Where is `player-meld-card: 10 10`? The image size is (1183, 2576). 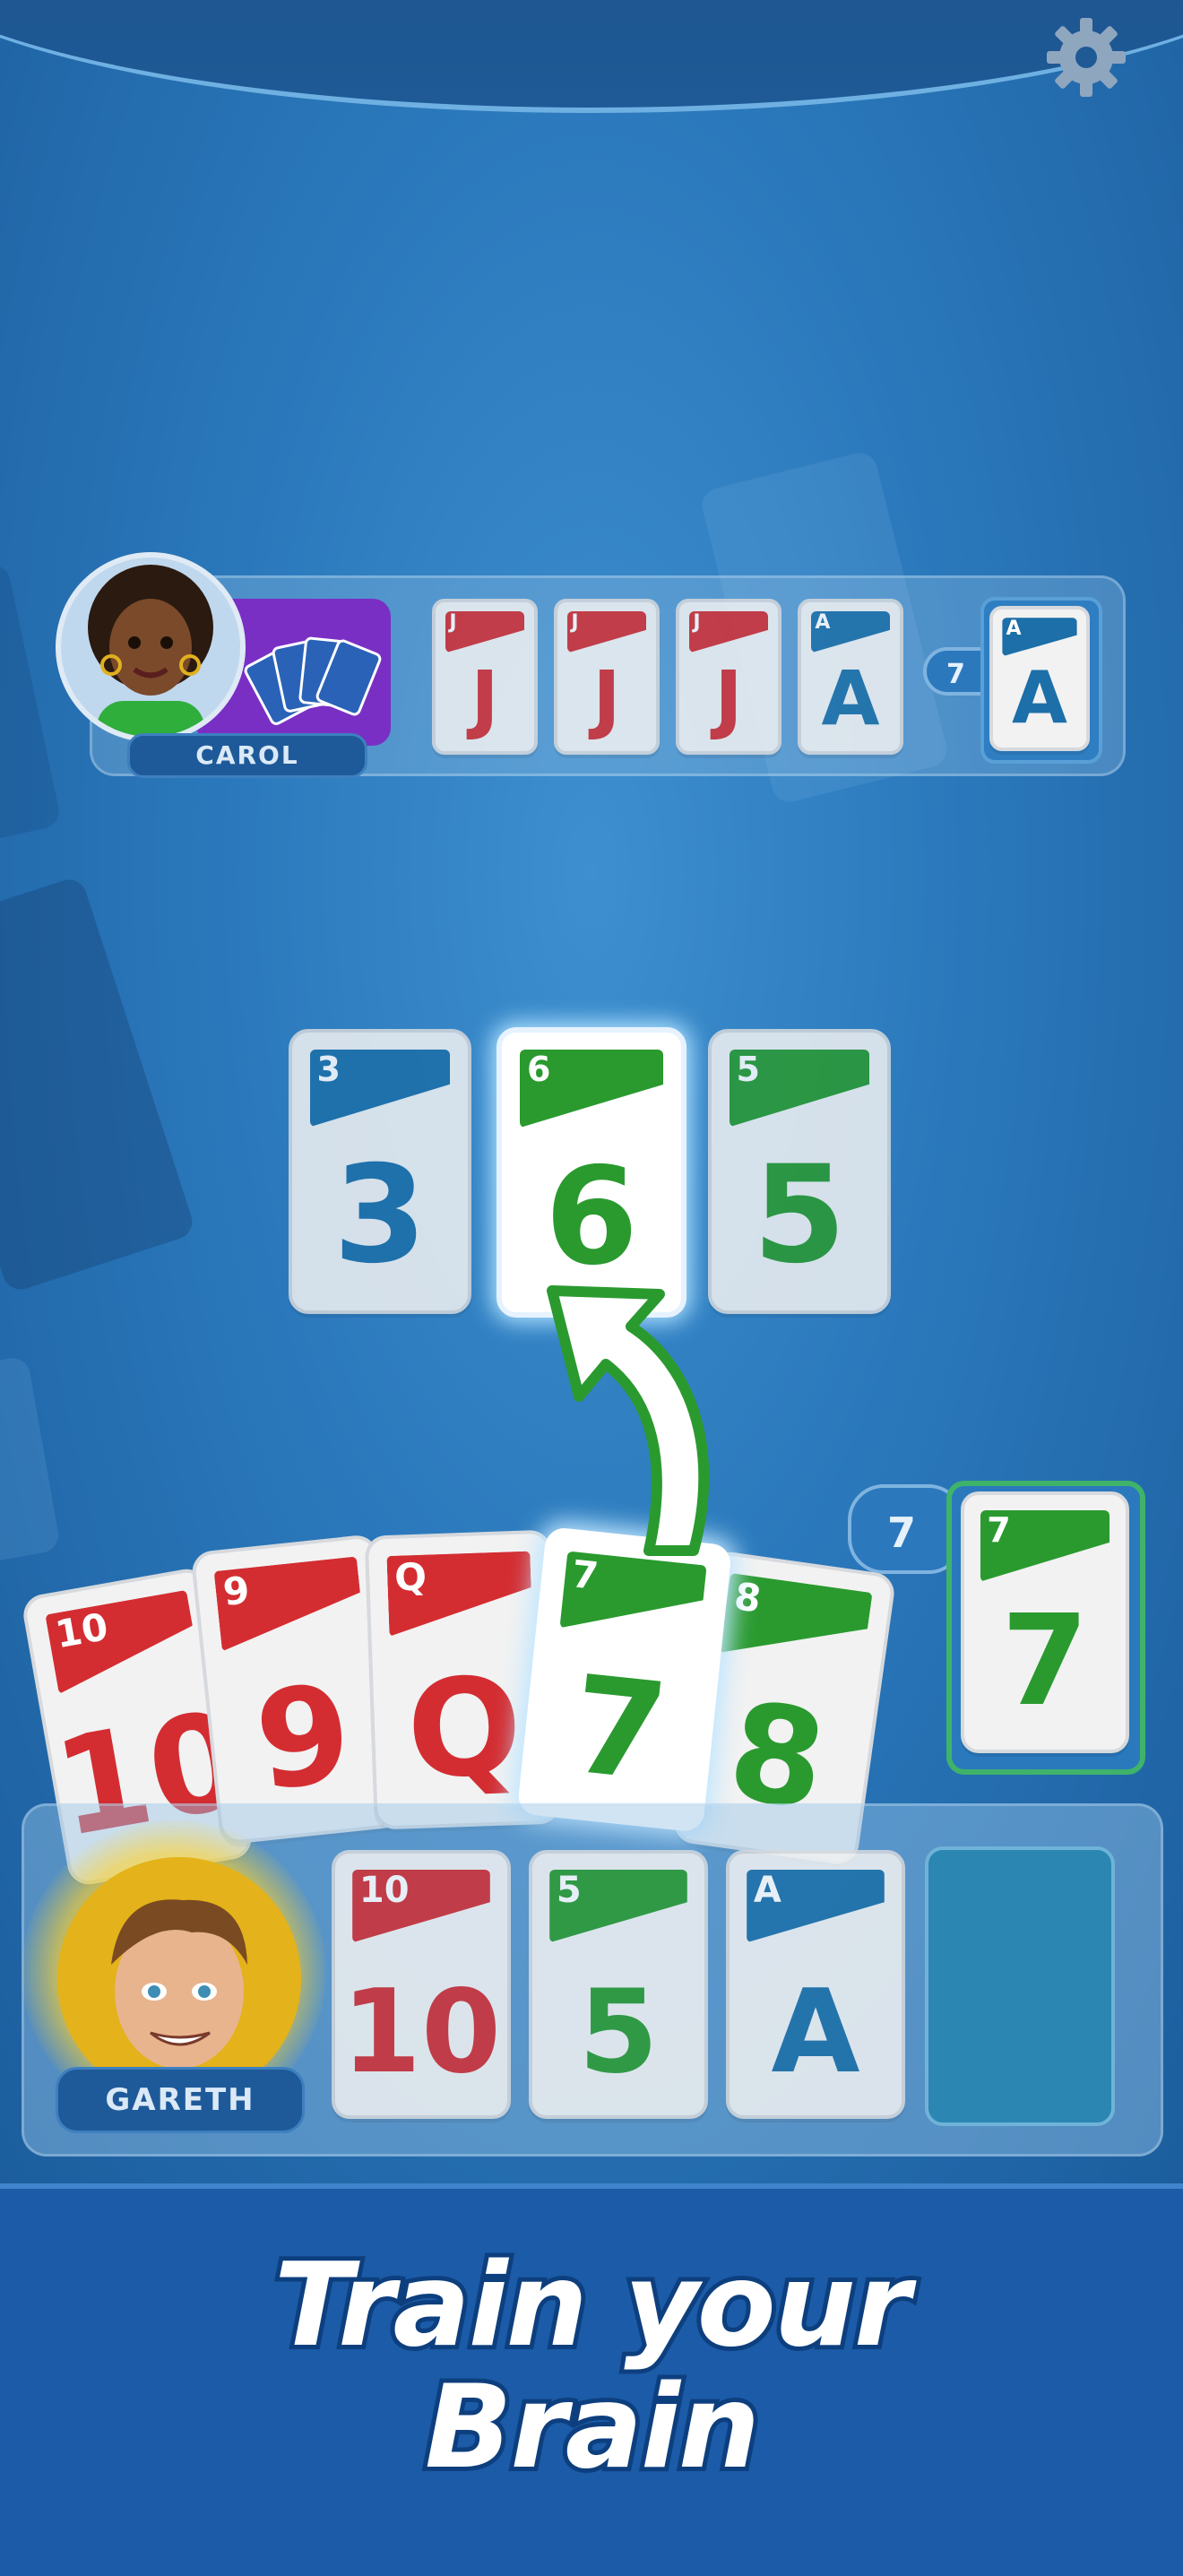
player-meld-card: 10 10 is located at coordinates (421, 1984).